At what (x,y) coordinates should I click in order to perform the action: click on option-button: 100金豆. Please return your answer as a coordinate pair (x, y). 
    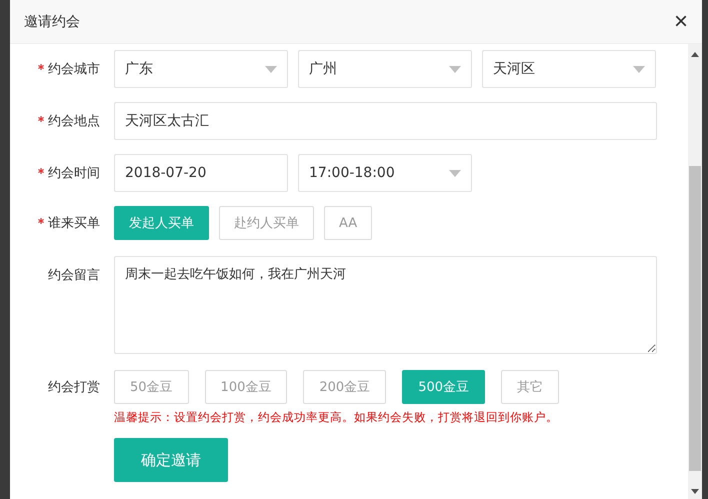
    Looking at the image, I should click on (246, 387).